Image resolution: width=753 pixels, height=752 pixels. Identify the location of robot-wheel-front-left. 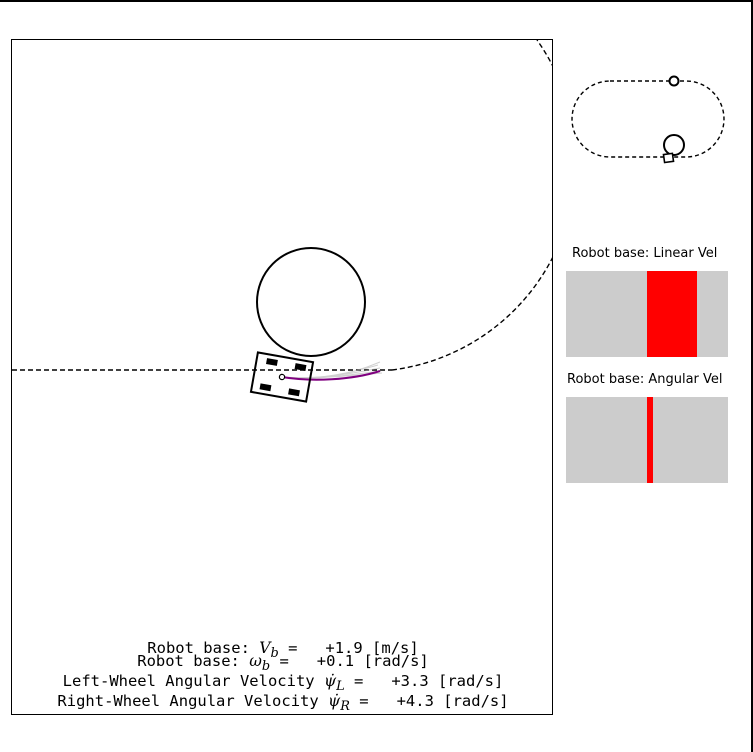
(272, 362).